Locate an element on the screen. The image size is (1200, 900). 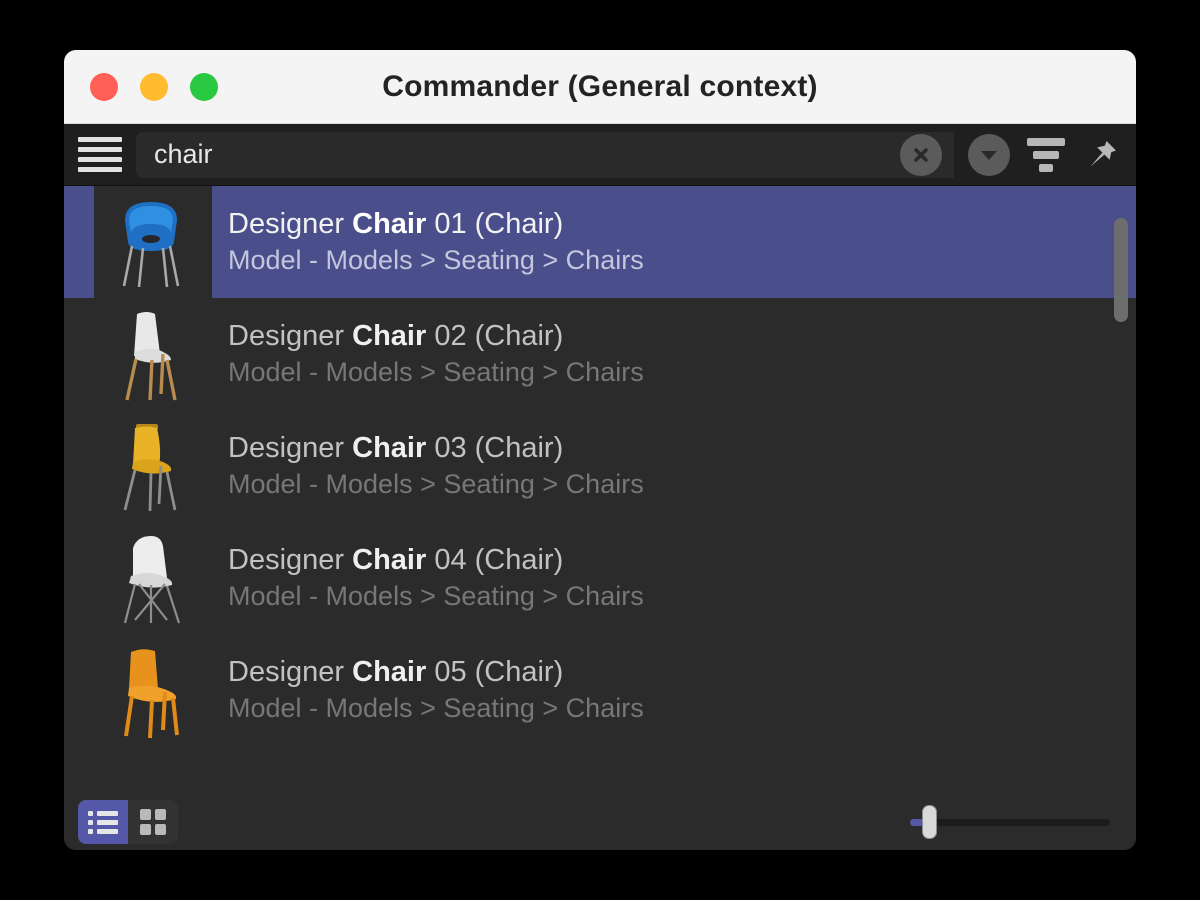
grid-view-button is located at coordinates (153, 822).